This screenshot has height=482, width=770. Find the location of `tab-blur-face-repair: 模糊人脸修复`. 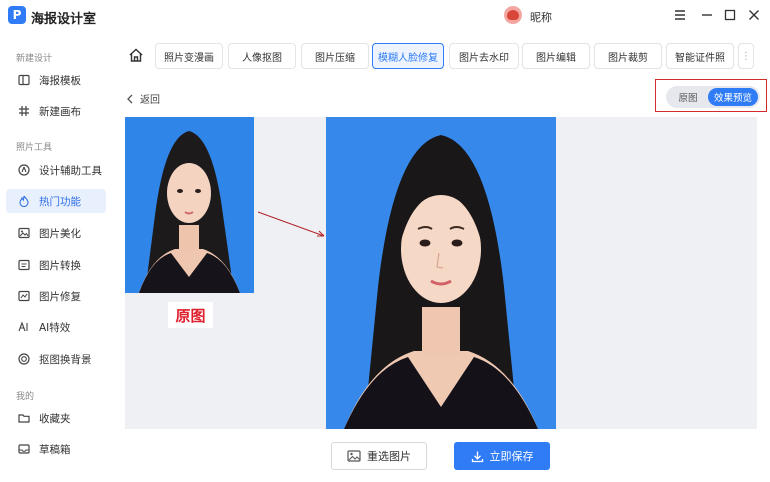

tab-blur-face-repair: 模糊人脸修复 is located at coordinates (408, 56).